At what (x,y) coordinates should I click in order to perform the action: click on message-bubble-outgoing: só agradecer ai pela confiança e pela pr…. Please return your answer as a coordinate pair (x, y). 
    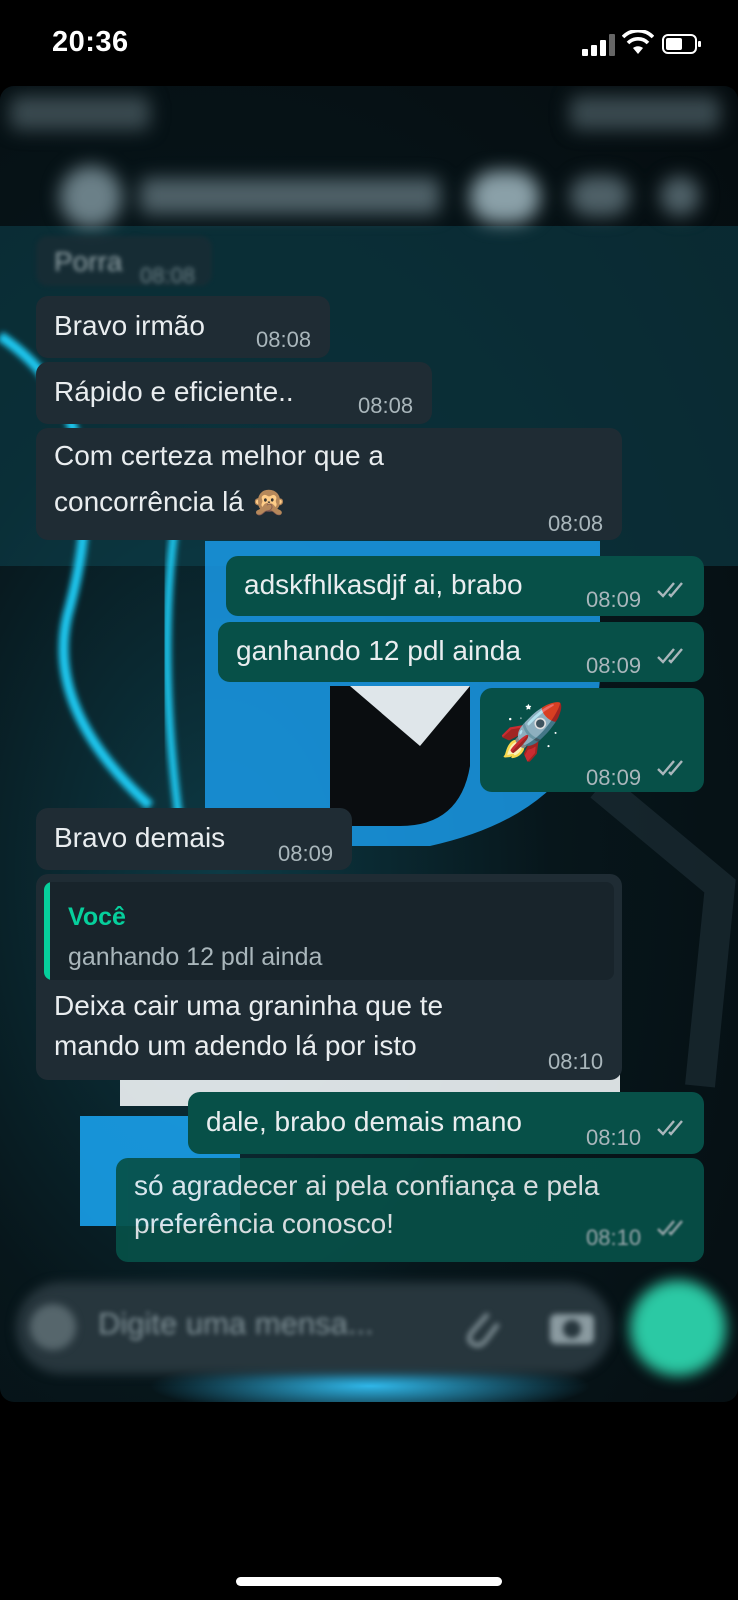
    Looking at the image, I should click on (410, 1210).